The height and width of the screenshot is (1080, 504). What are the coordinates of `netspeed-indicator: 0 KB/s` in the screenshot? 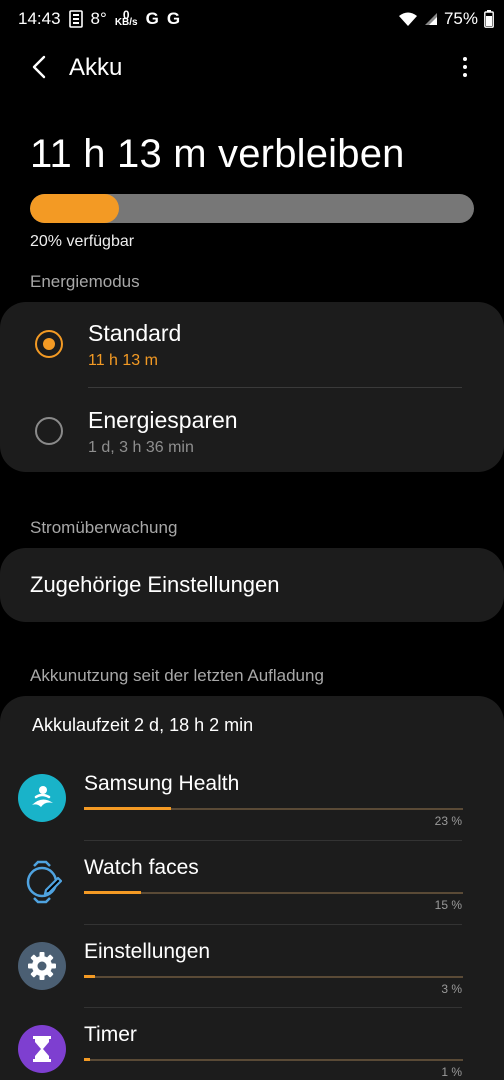 It's located at (126, 18).